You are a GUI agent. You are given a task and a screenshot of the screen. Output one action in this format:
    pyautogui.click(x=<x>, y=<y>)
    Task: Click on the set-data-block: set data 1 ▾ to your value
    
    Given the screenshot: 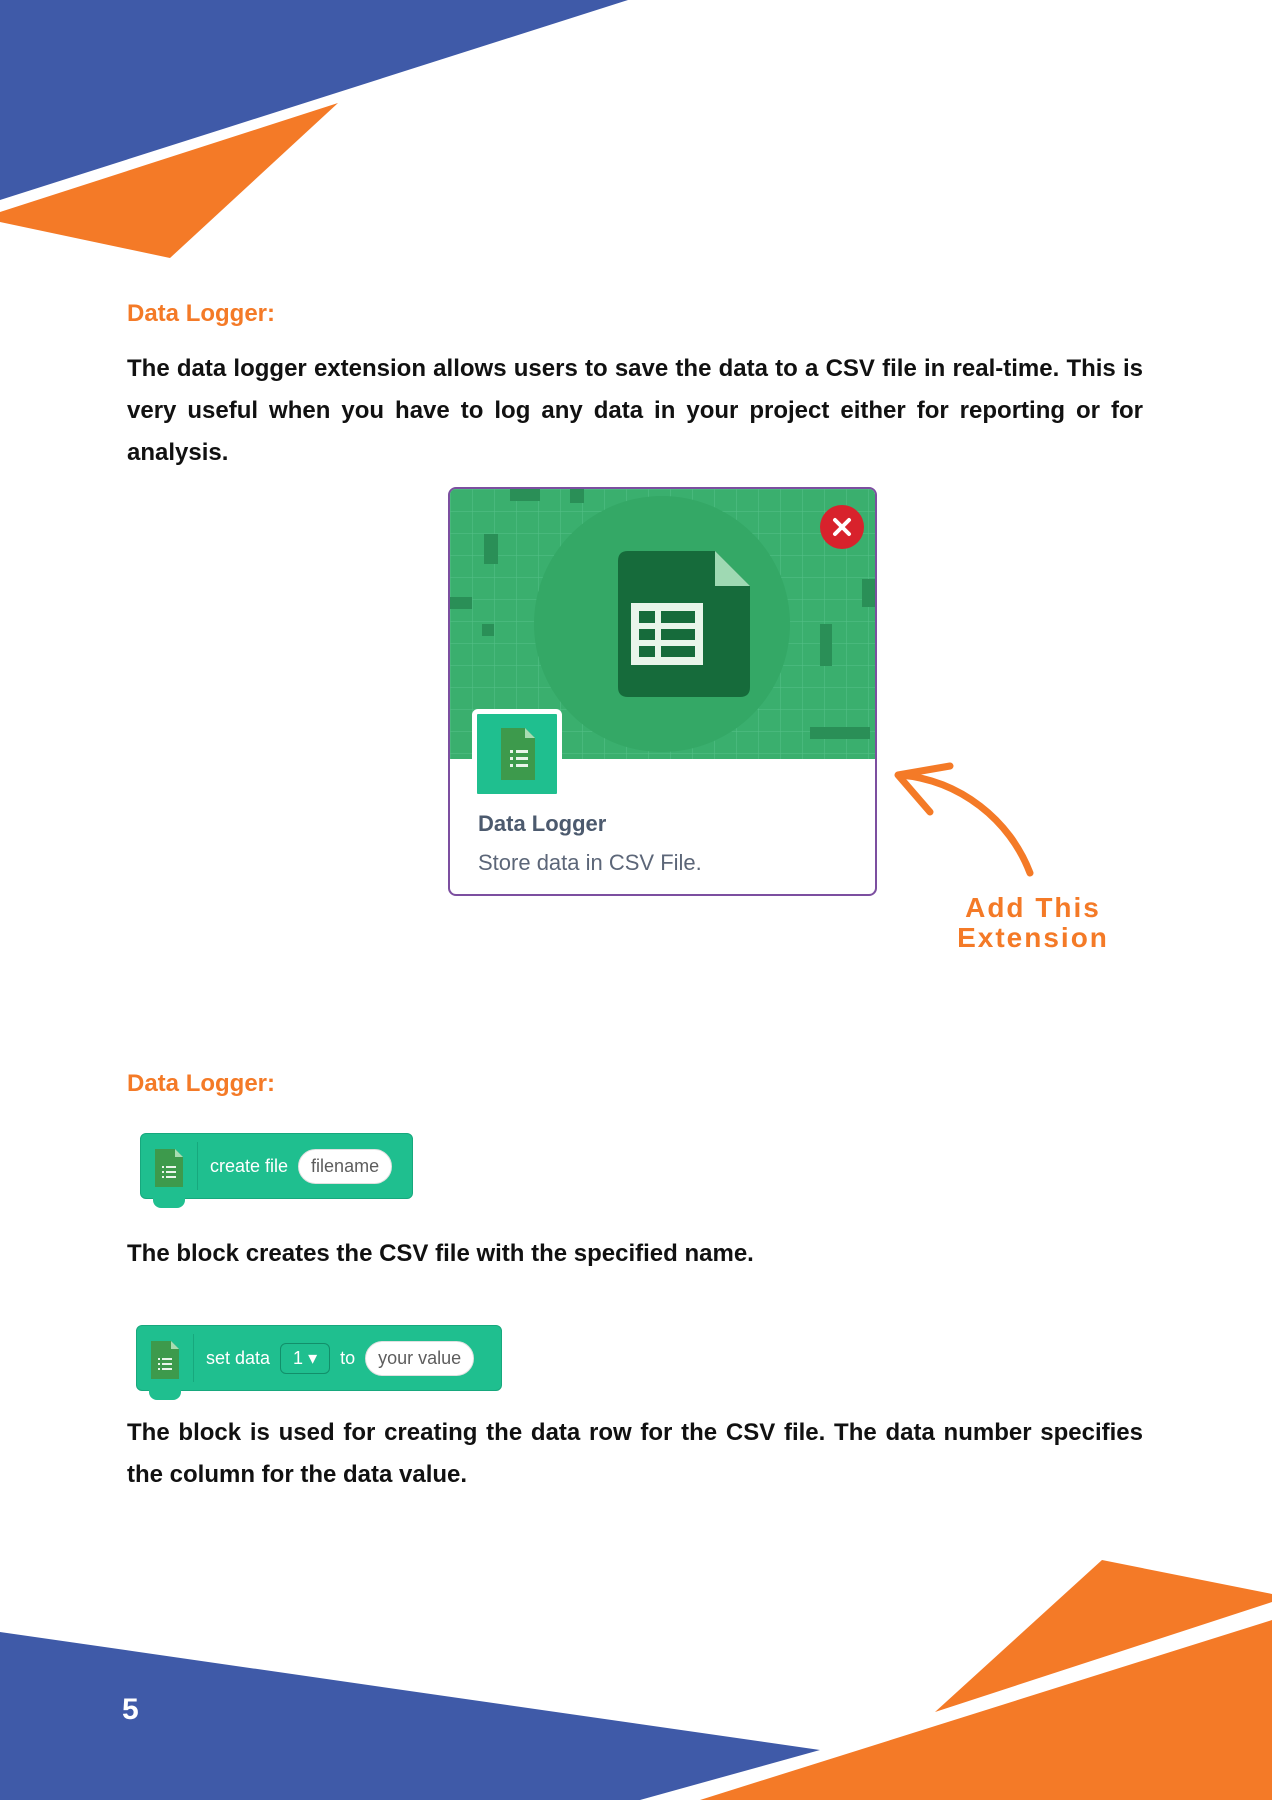 What is the action you would take?
    pyautogui.click(x=319, y=1362)
    